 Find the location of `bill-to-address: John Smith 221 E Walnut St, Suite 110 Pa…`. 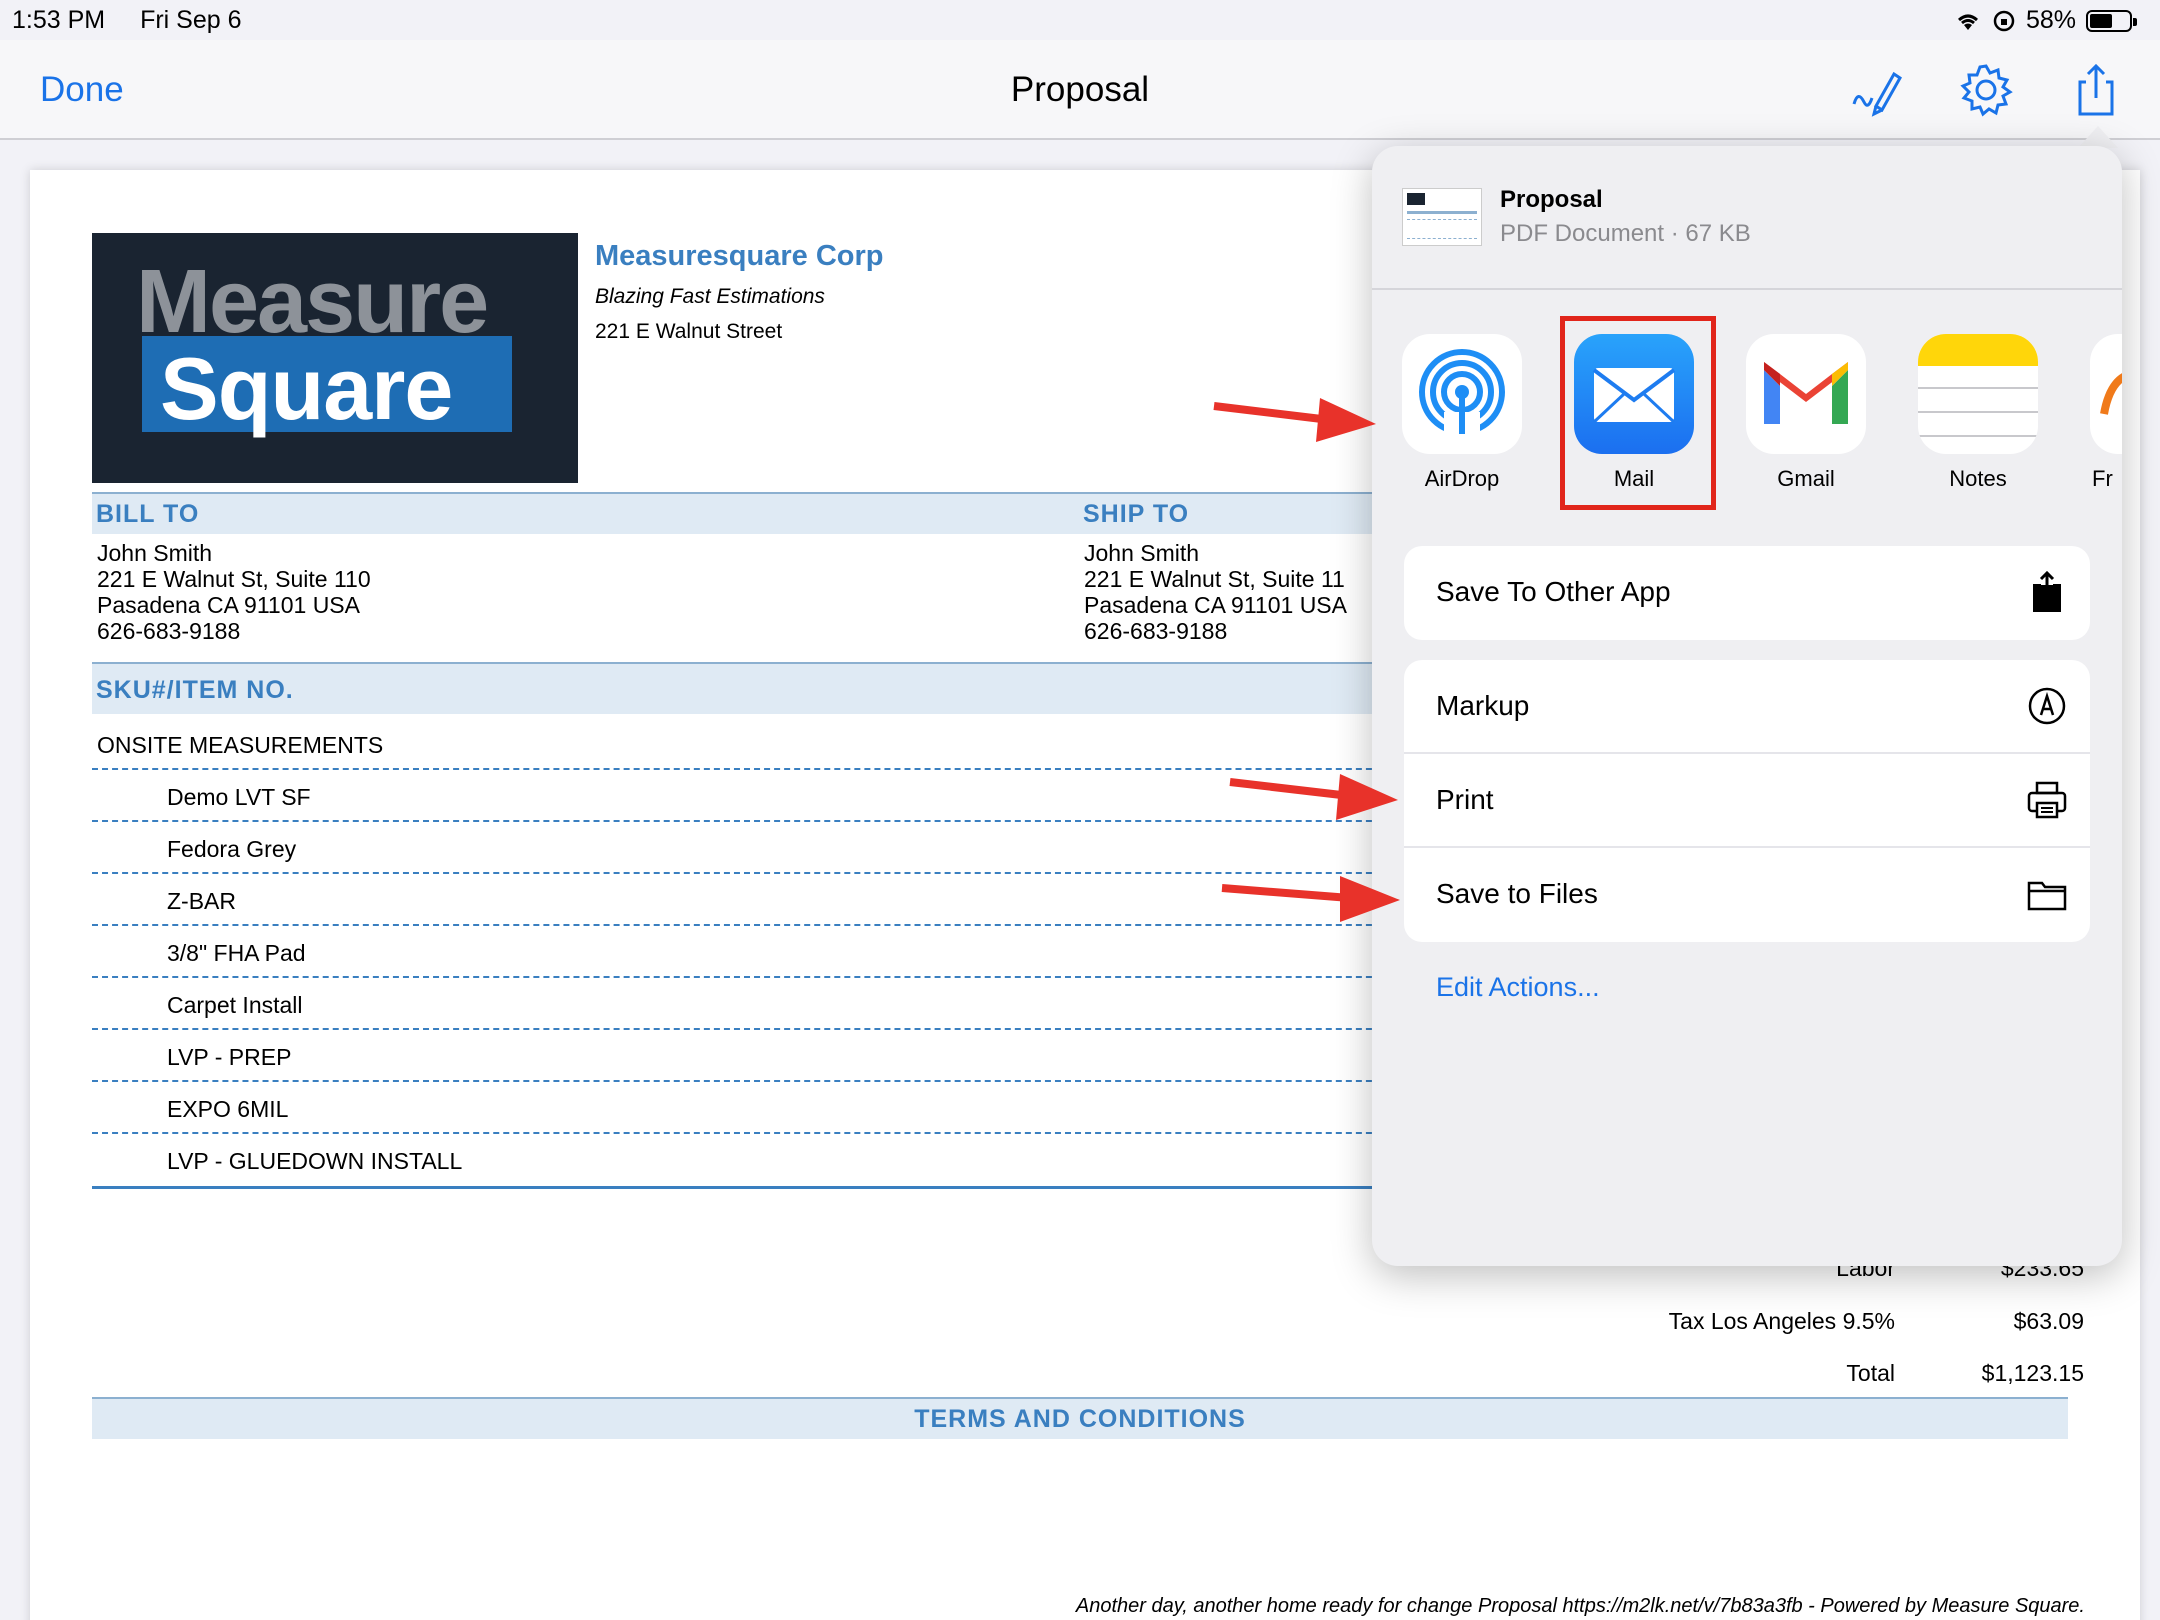

bill-to-address: John Smith 221 E Walnut St, Suite 110 Pa… is located at coordinates (234, 592).